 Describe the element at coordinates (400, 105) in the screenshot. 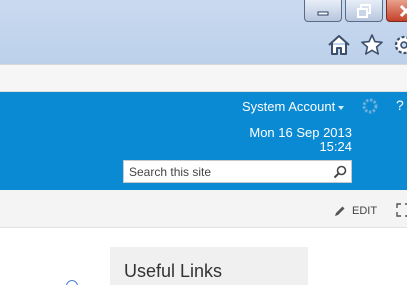

I see `help-icon: ?` at that location.